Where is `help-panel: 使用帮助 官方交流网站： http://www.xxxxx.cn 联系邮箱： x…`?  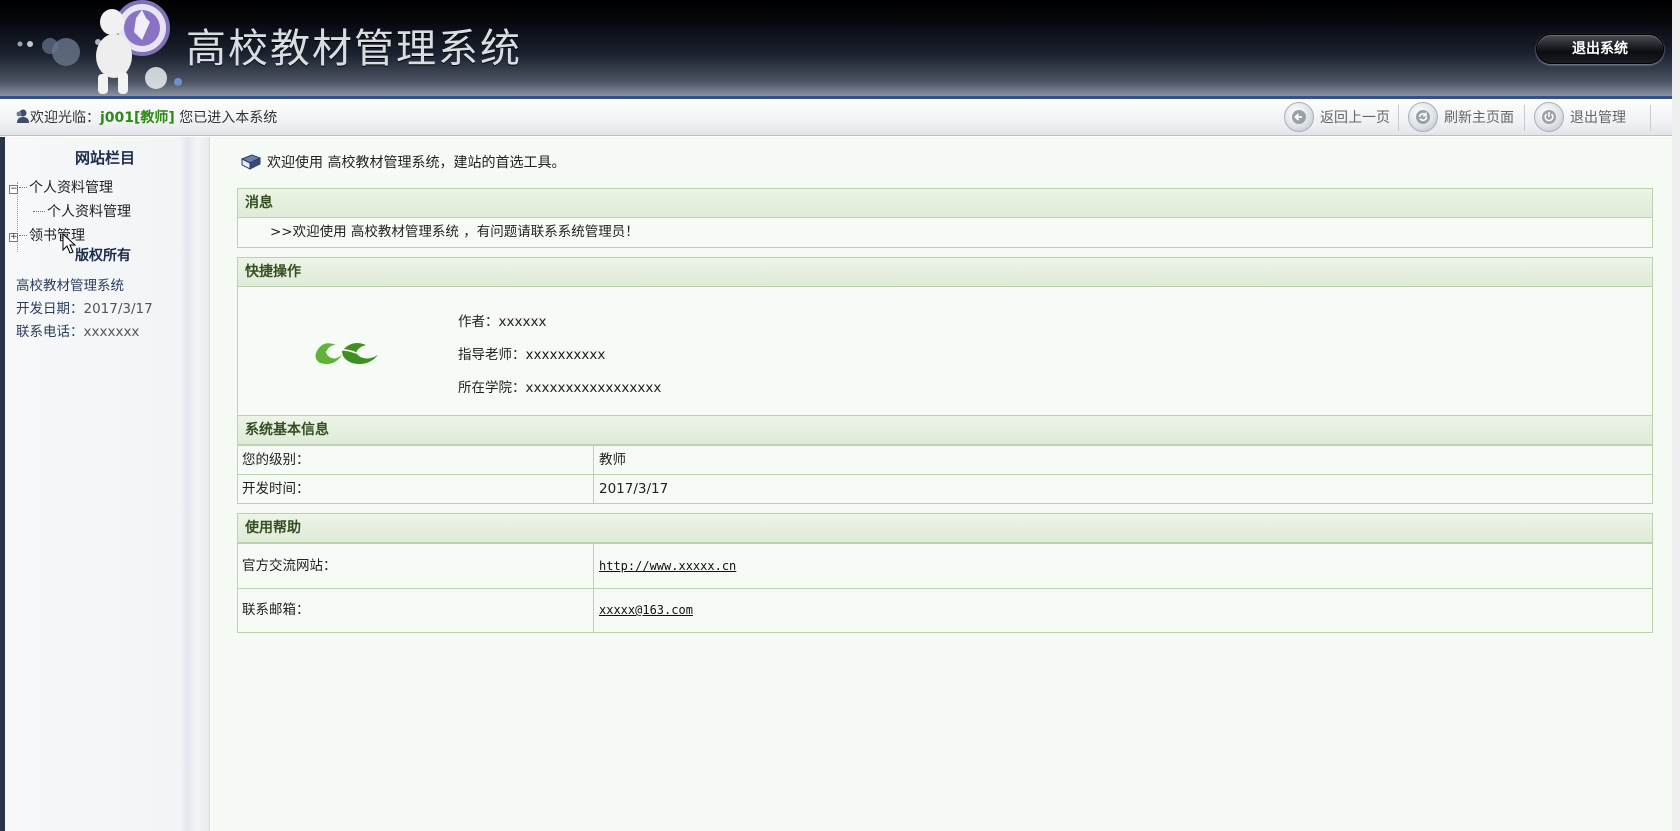
help-panel: 使用帮助 官方交流网站： http://www.xxxxx.cn 联系邮箱： x… is located at coordinates (945, 573).